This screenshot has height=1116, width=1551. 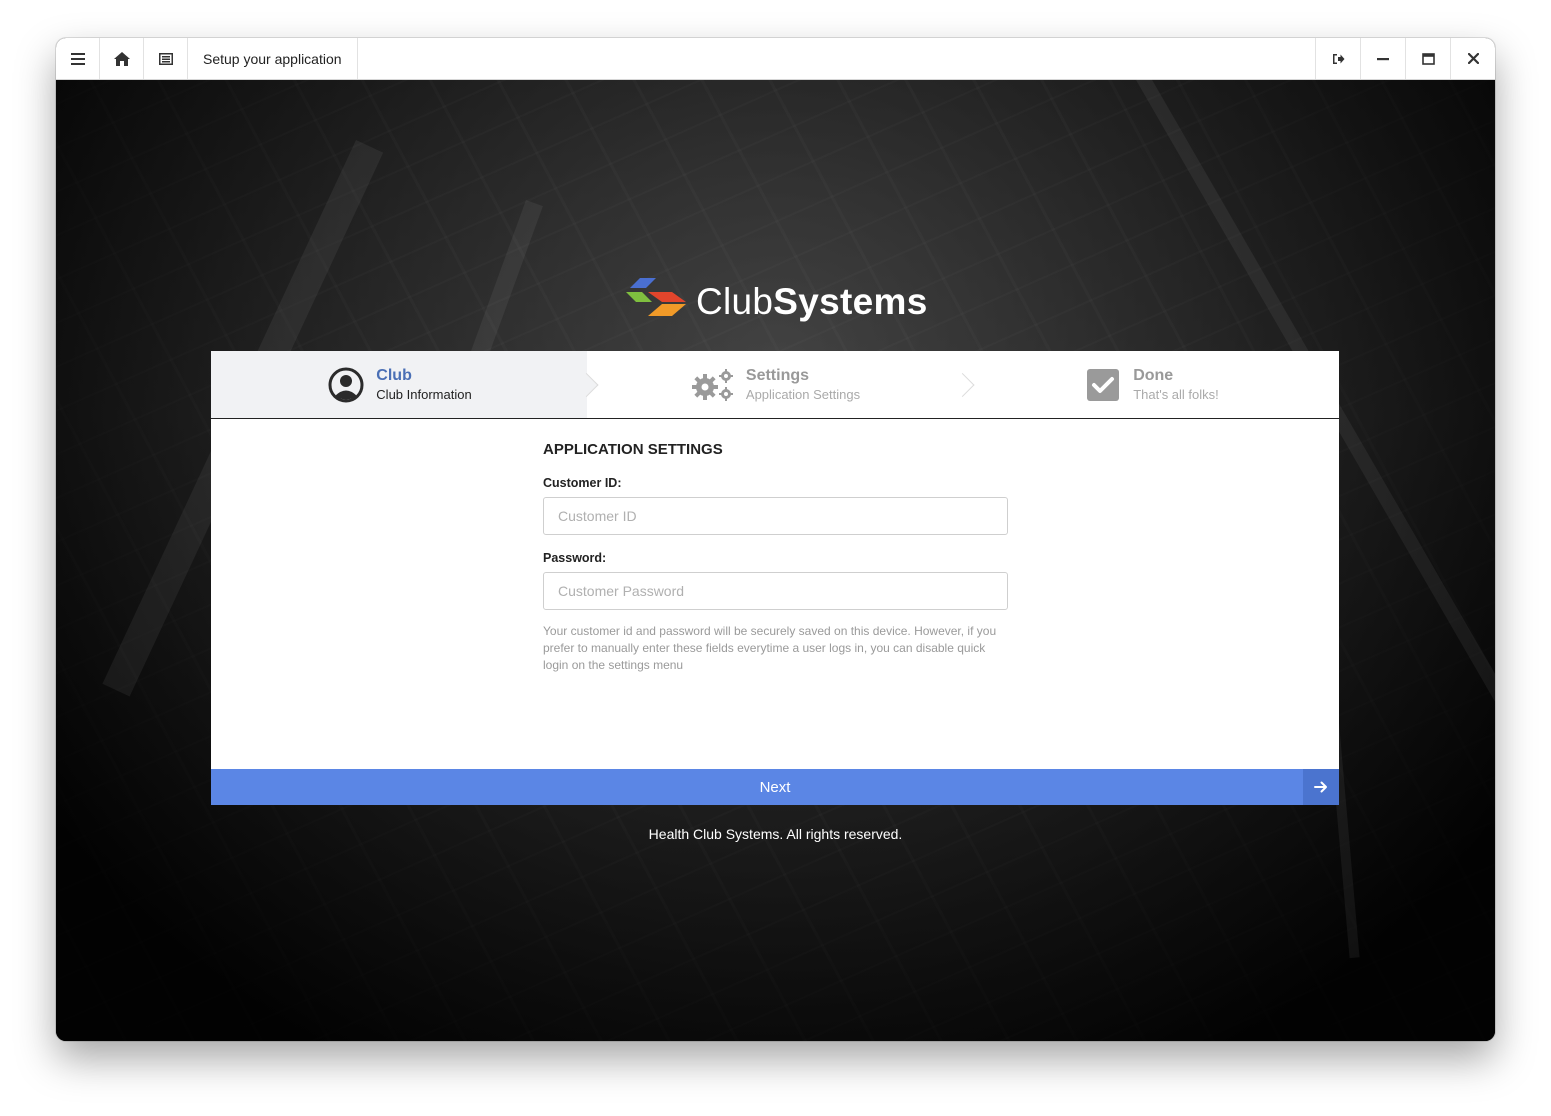 I want to click on next-button: Next, so click(x=775, y=787).